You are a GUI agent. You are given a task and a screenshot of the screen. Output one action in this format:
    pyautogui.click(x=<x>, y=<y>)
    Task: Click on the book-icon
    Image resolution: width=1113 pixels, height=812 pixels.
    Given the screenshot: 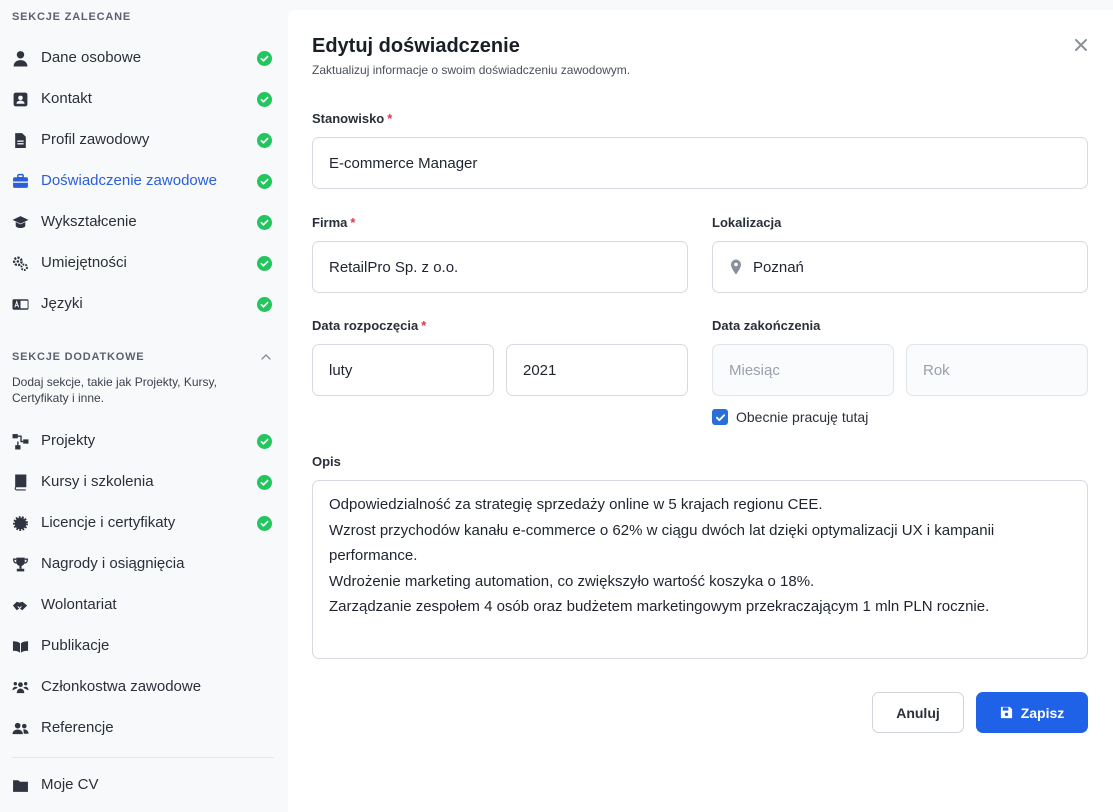 What is the action you would take?
    pyautogui.click(x=20, y=482)
    